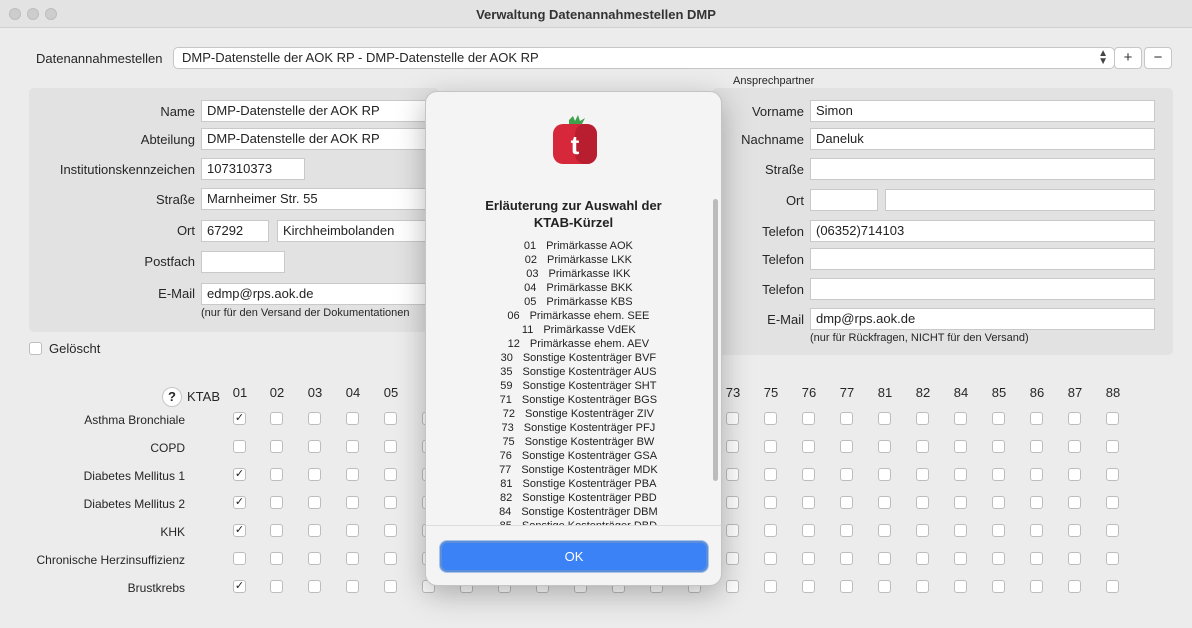 This screenshot has width=1192, height=628. I want to click on telefon3-field, so click(982, 289).